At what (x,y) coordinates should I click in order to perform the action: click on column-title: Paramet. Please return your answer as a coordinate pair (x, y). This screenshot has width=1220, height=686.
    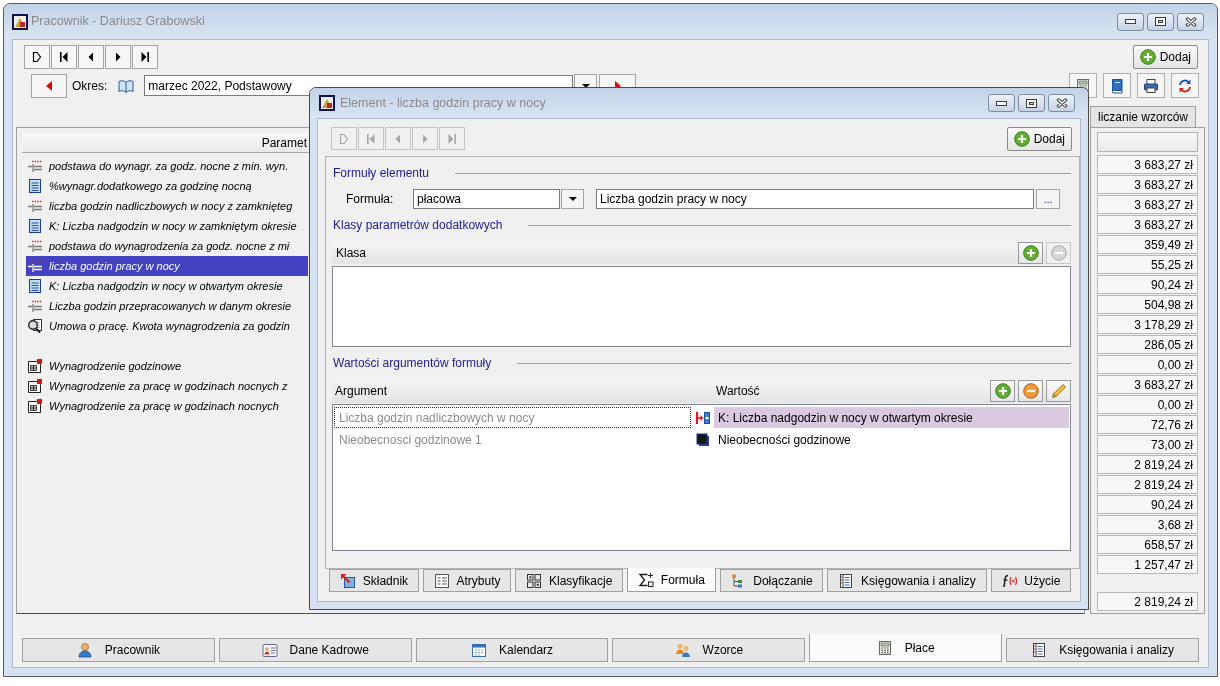
    Looking at the image, I should click on (284, 143).